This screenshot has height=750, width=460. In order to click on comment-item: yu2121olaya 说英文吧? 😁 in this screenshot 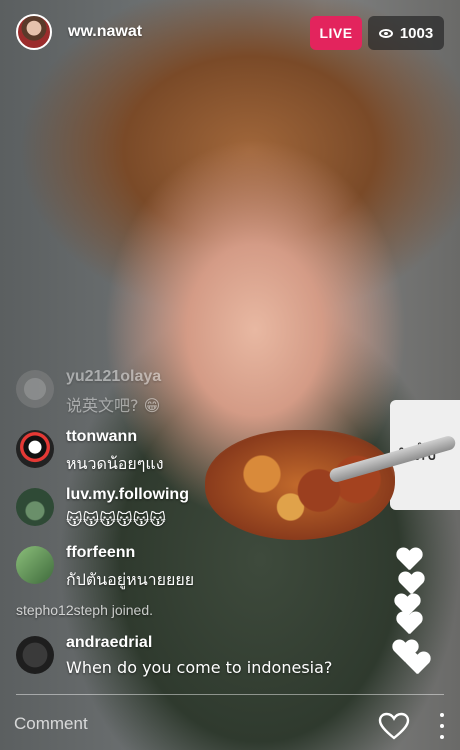, I will do `click(190, 389)`.